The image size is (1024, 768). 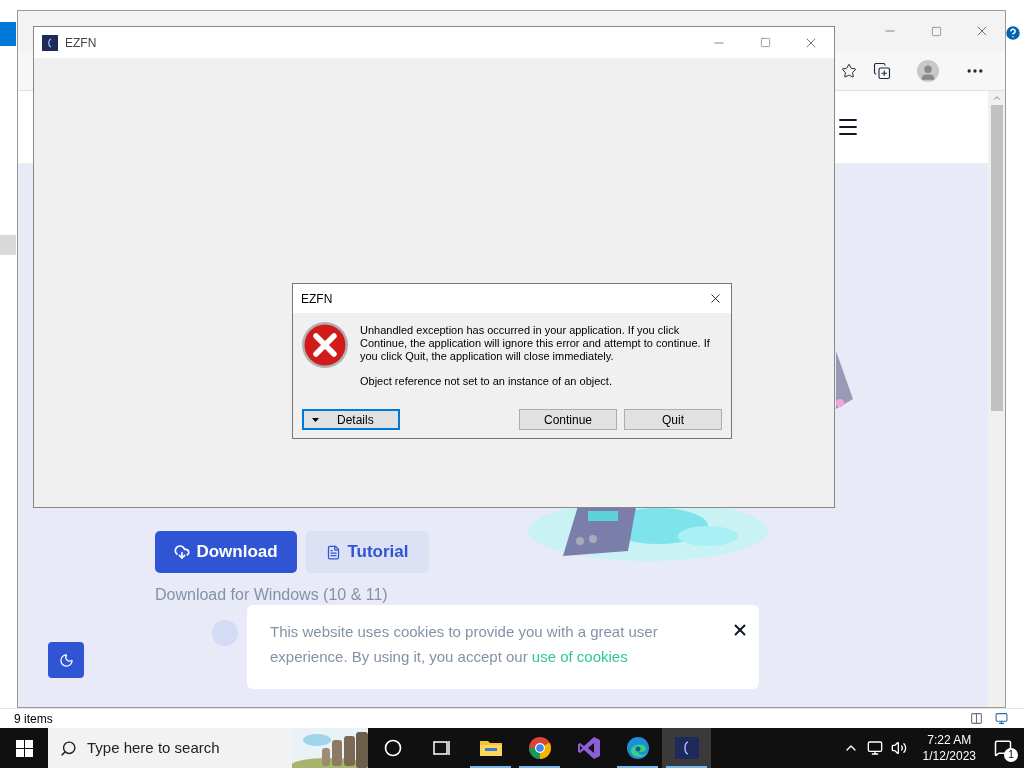 I want to click on chrome-icon, so click(x=539, y=748).